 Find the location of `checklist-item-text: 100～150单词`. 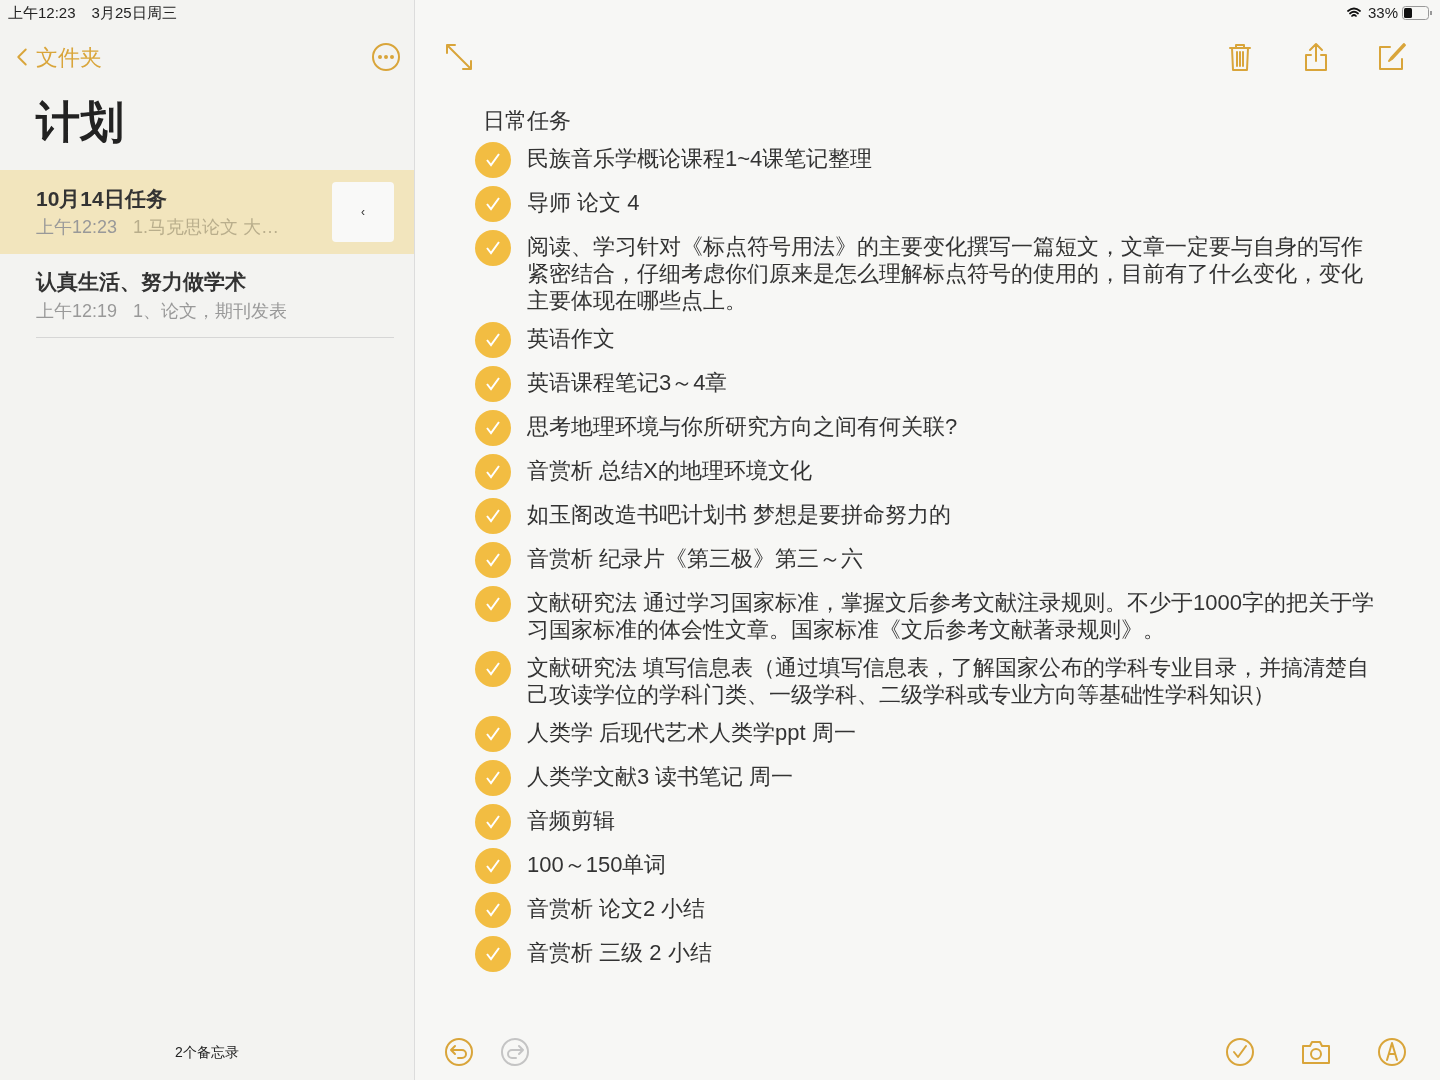

checklist-item-text: 100～150单词 is located at coordinates (597, 864).